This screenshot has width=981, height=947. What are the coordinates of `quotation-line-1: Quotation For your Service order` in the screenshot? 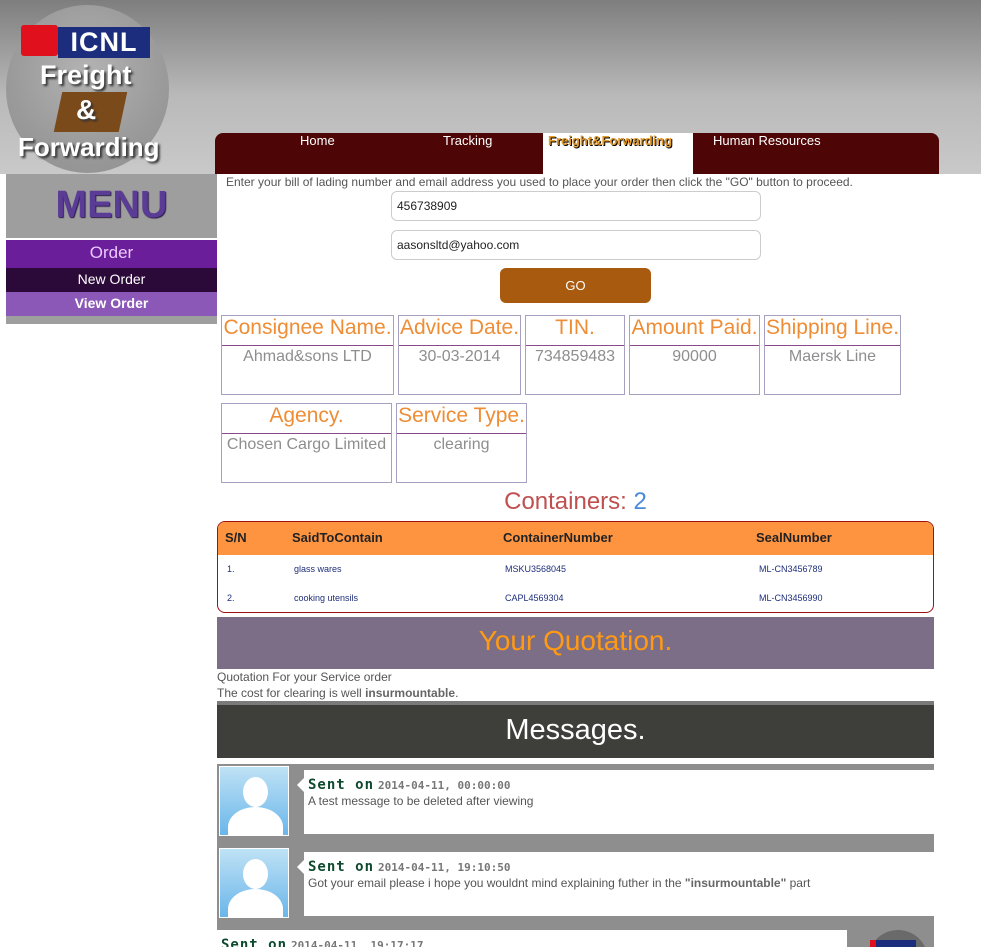 It's located at (304, 677).